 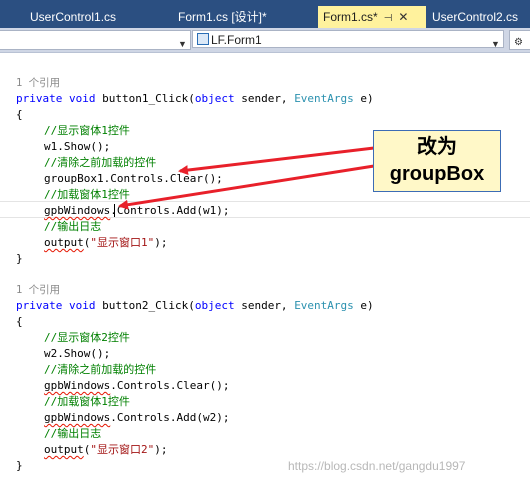 I want to click on arrow-to-gpbwindows, so click(x=246, y=187).